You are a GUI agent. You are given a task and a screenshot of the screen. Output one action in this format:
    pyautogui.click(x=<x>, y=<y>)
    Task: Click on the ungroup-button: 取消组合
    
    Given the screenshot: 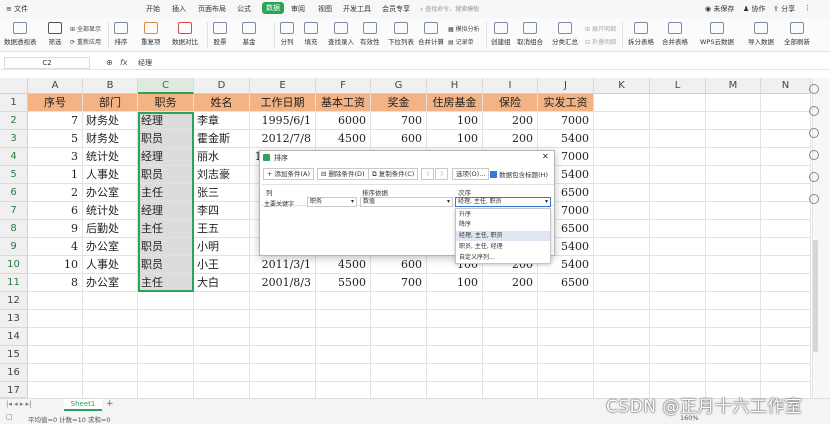 What is the action you would take?
    pyautogui.click(x=530, y=34)
    